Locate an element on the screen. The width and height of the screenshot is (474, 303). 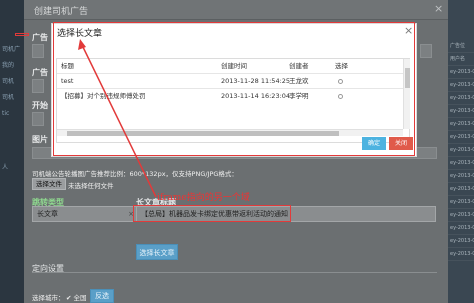
annotation-arrow is located at coordinates (117, 118).